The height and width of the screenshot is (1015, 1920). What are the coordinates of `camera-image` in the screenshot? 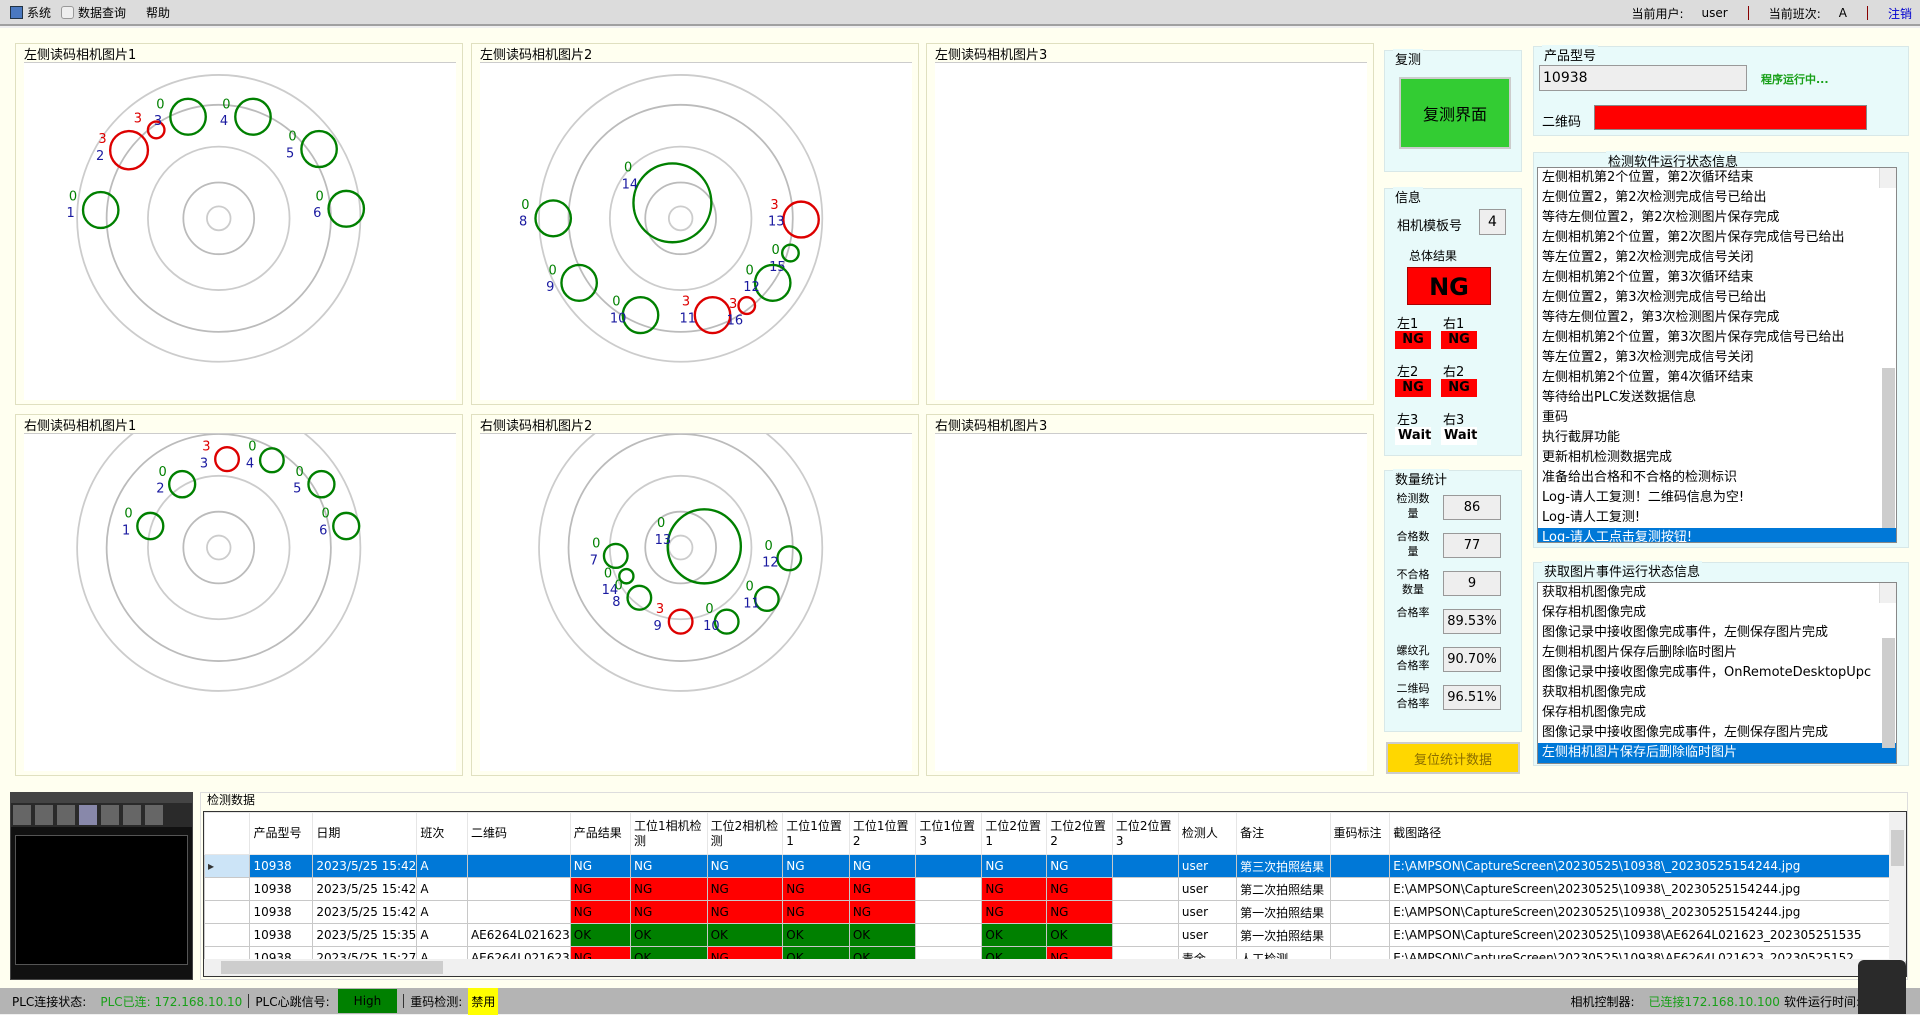 It's located at (1151, 602).